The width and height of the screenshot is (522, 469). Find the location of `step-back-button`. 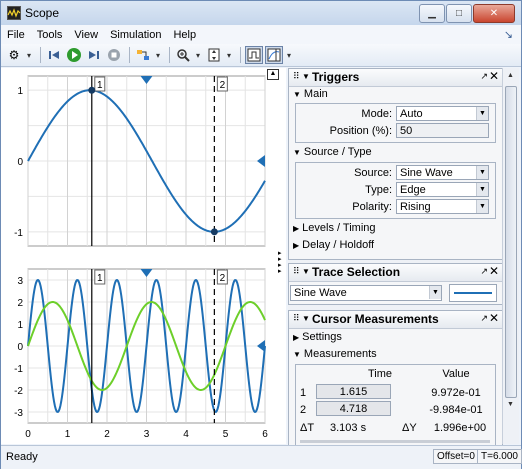

step-back-button is located at coordinates (54, 55).